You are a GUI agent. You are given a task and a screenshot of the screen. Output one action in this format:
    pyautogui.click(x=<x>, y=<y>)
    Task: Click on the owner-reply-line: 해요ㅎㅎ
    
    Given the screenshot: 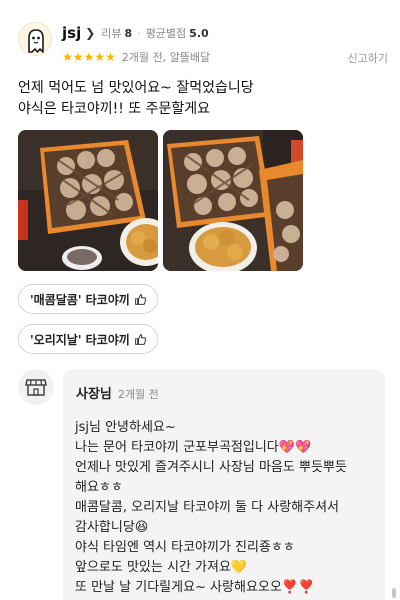 What is the action you would take?
    pyautogui.click(x=99, y=487)
    